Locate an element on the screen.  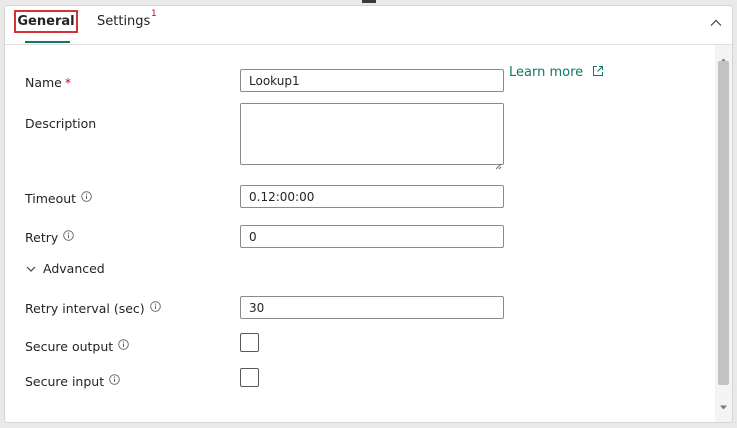
timeout-label-text: Timeout is located at coordinates (51, 198).